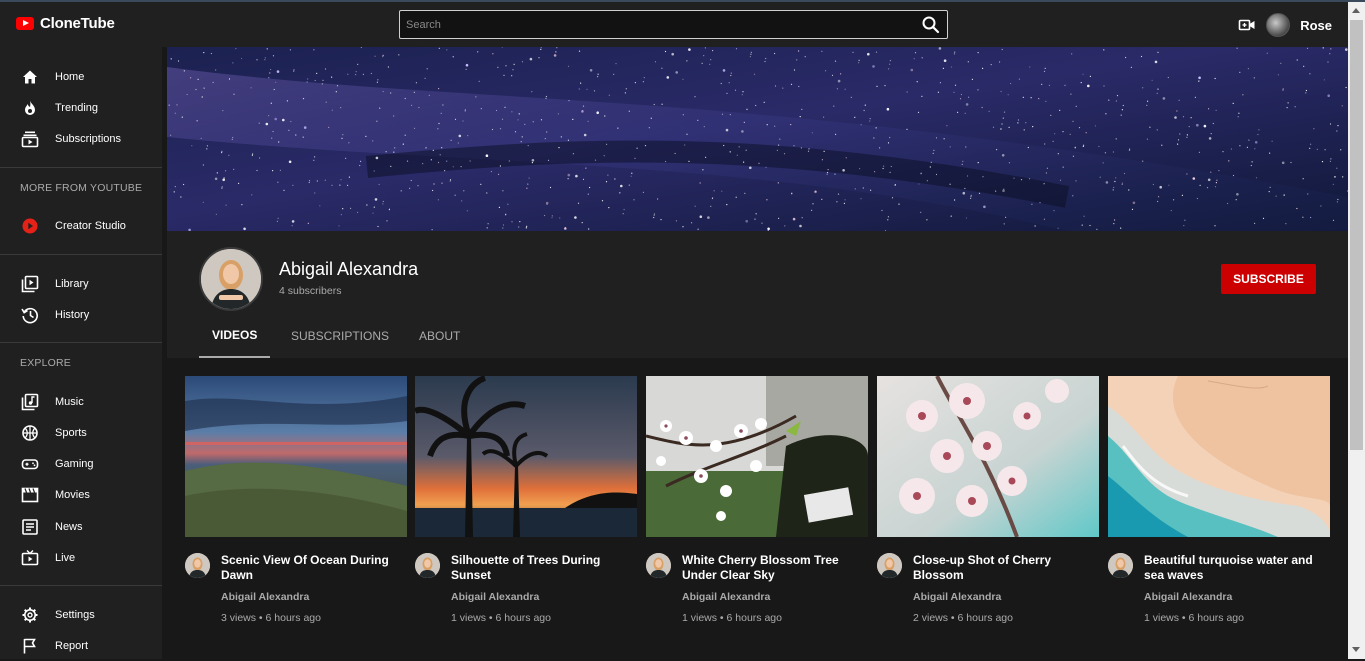  I want to click on subscribe-button: SUBSCRIBE, so click(1268, 279).